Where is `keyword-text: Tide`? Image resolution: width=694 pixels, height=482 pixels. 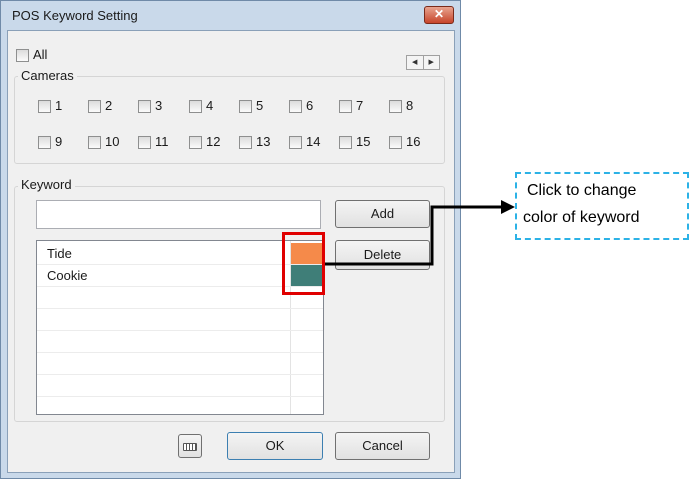
keyword-text: Tide is located at coordinates (59, 253).